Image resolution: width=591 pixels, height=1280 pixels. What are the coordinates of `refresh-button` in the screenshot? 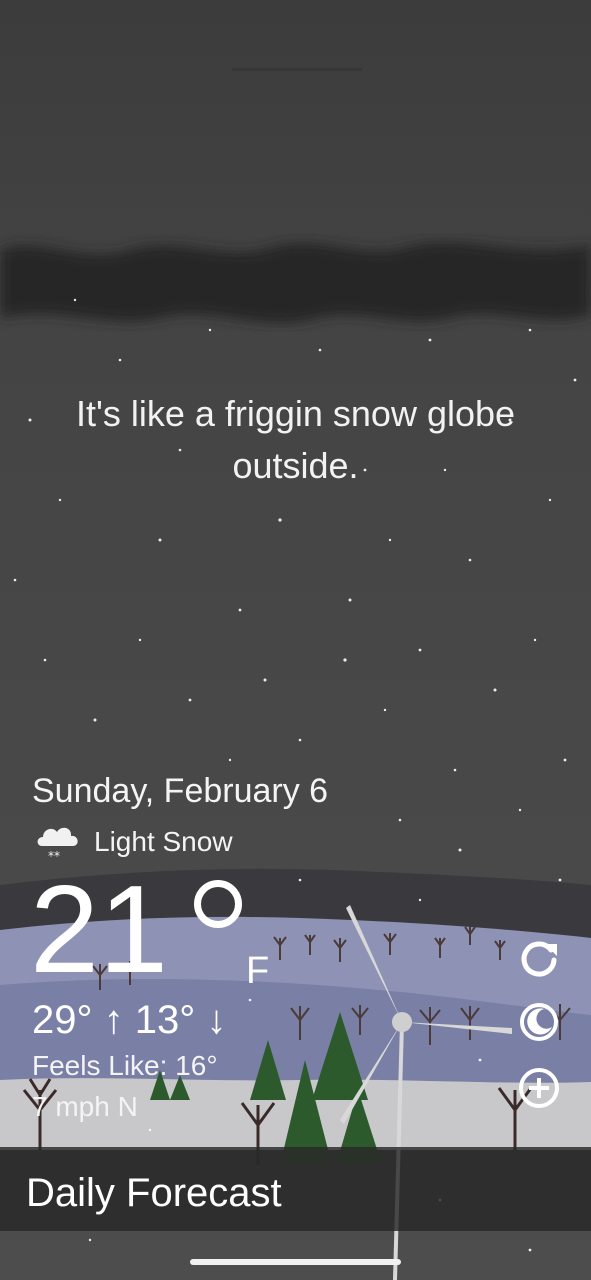 It's located at (539, 958).